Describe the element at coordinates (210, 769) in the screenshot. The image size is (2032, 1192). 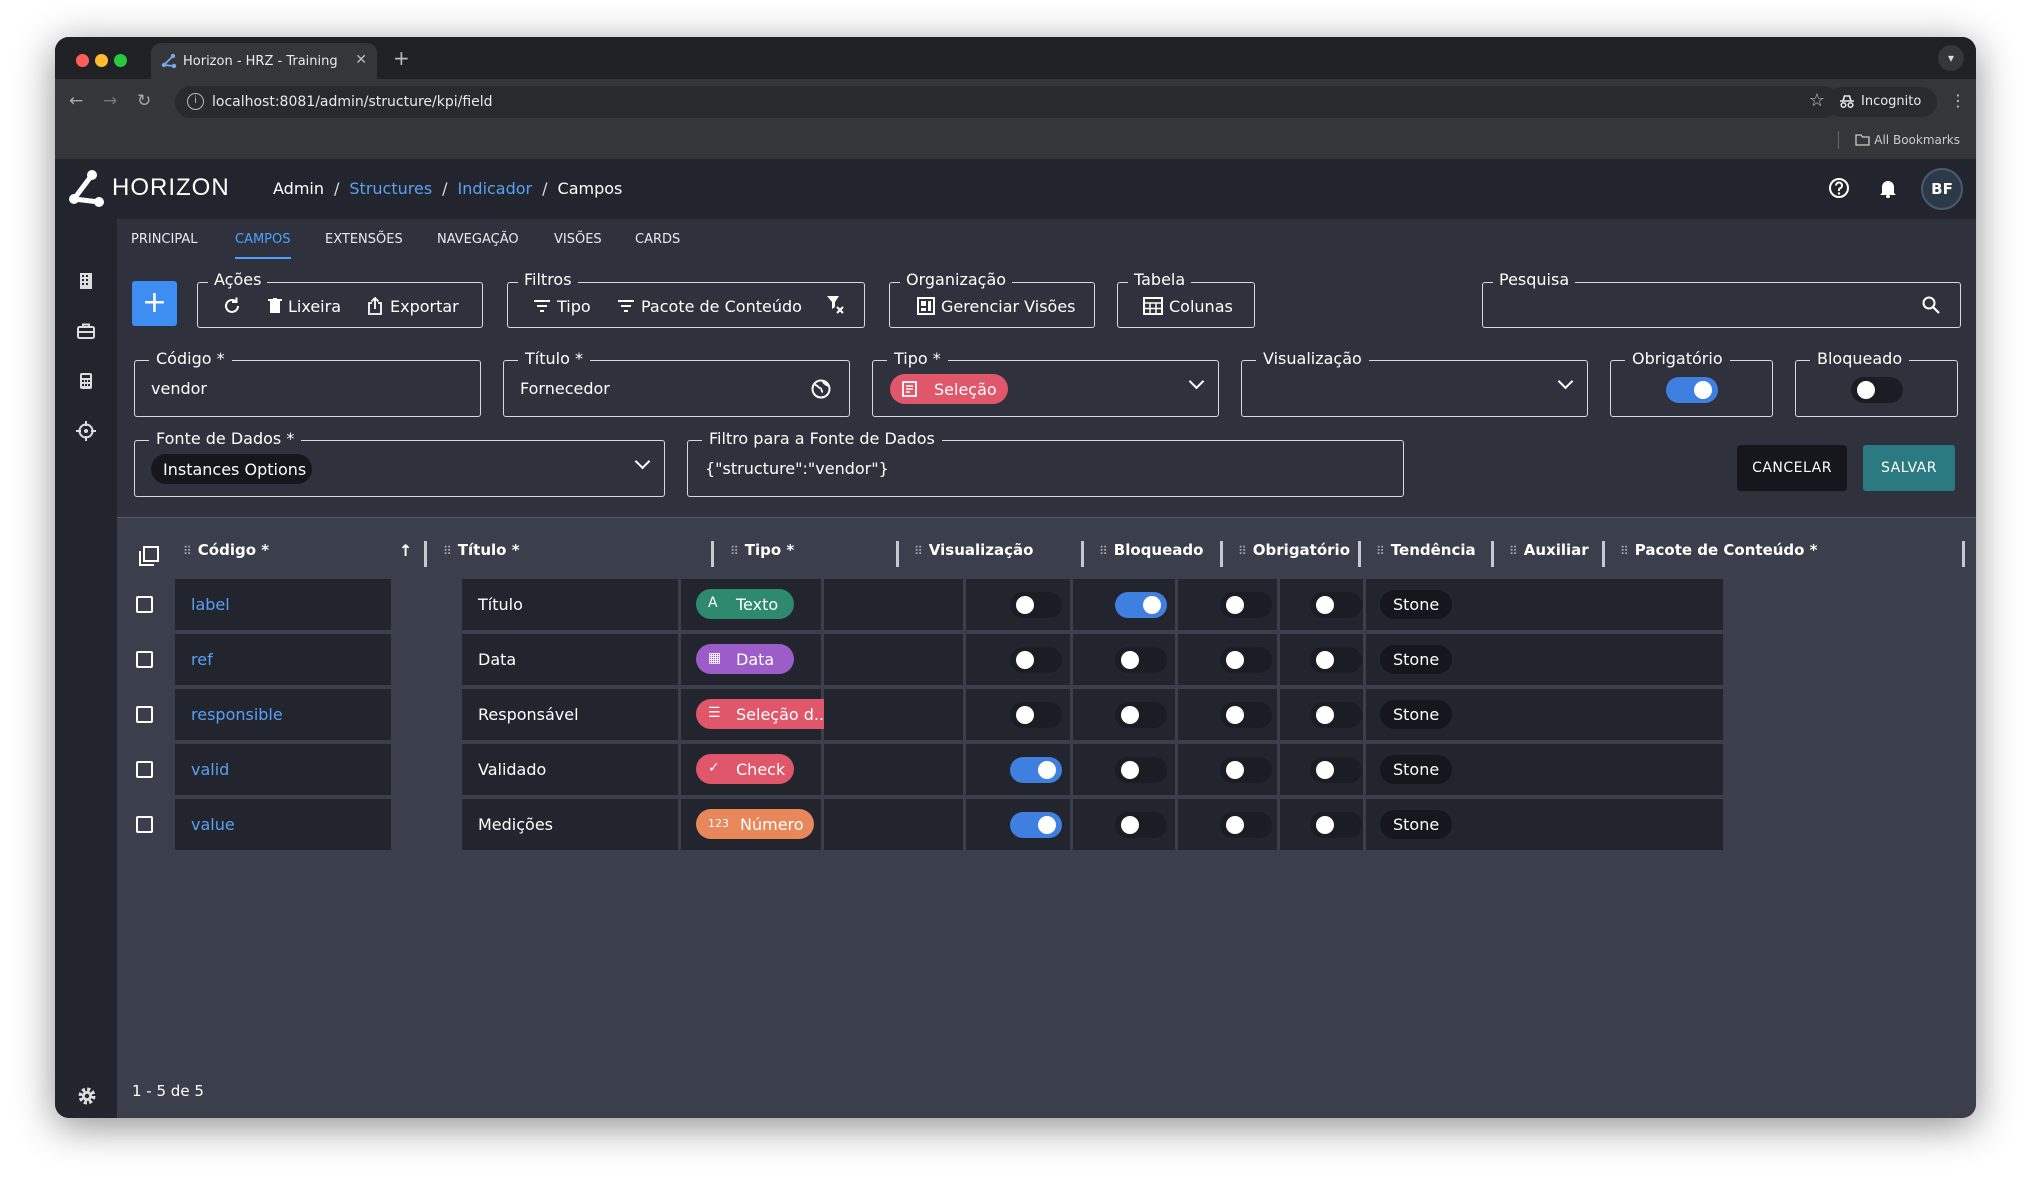
I see `codigo-link: valid` at that location.